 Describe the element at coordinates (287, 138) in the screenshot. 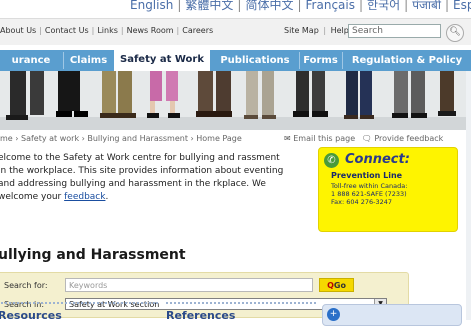

I see `email-icon: ✉` at that location.